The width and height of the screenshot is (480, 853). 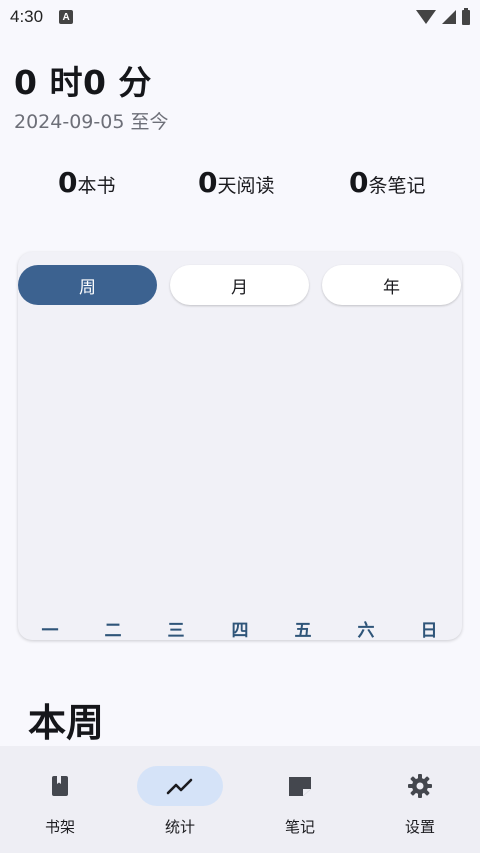 I want to click on stat-books: 0 本书, so click(x=87, y=182).